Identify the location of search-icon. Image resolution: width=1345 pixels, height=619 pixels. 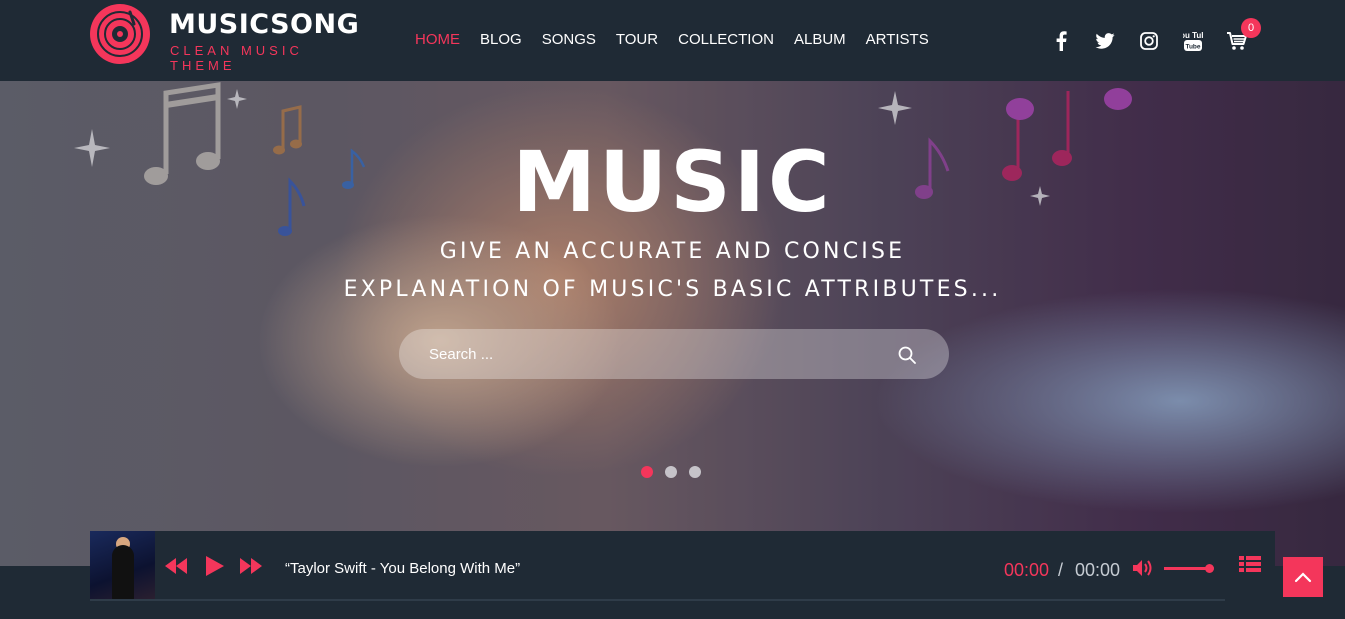
(907, 355).